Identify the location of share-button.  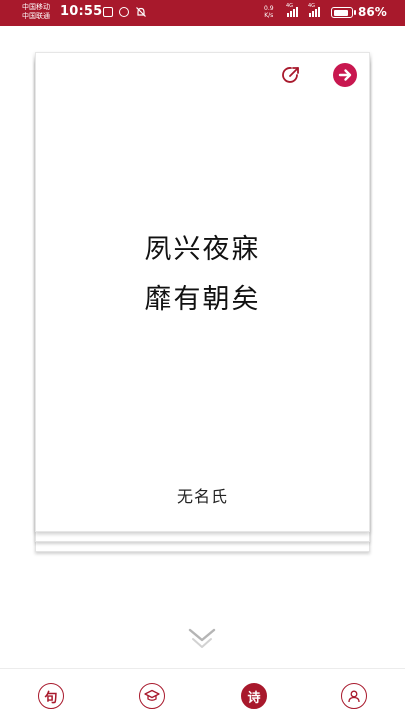
(291, 75).